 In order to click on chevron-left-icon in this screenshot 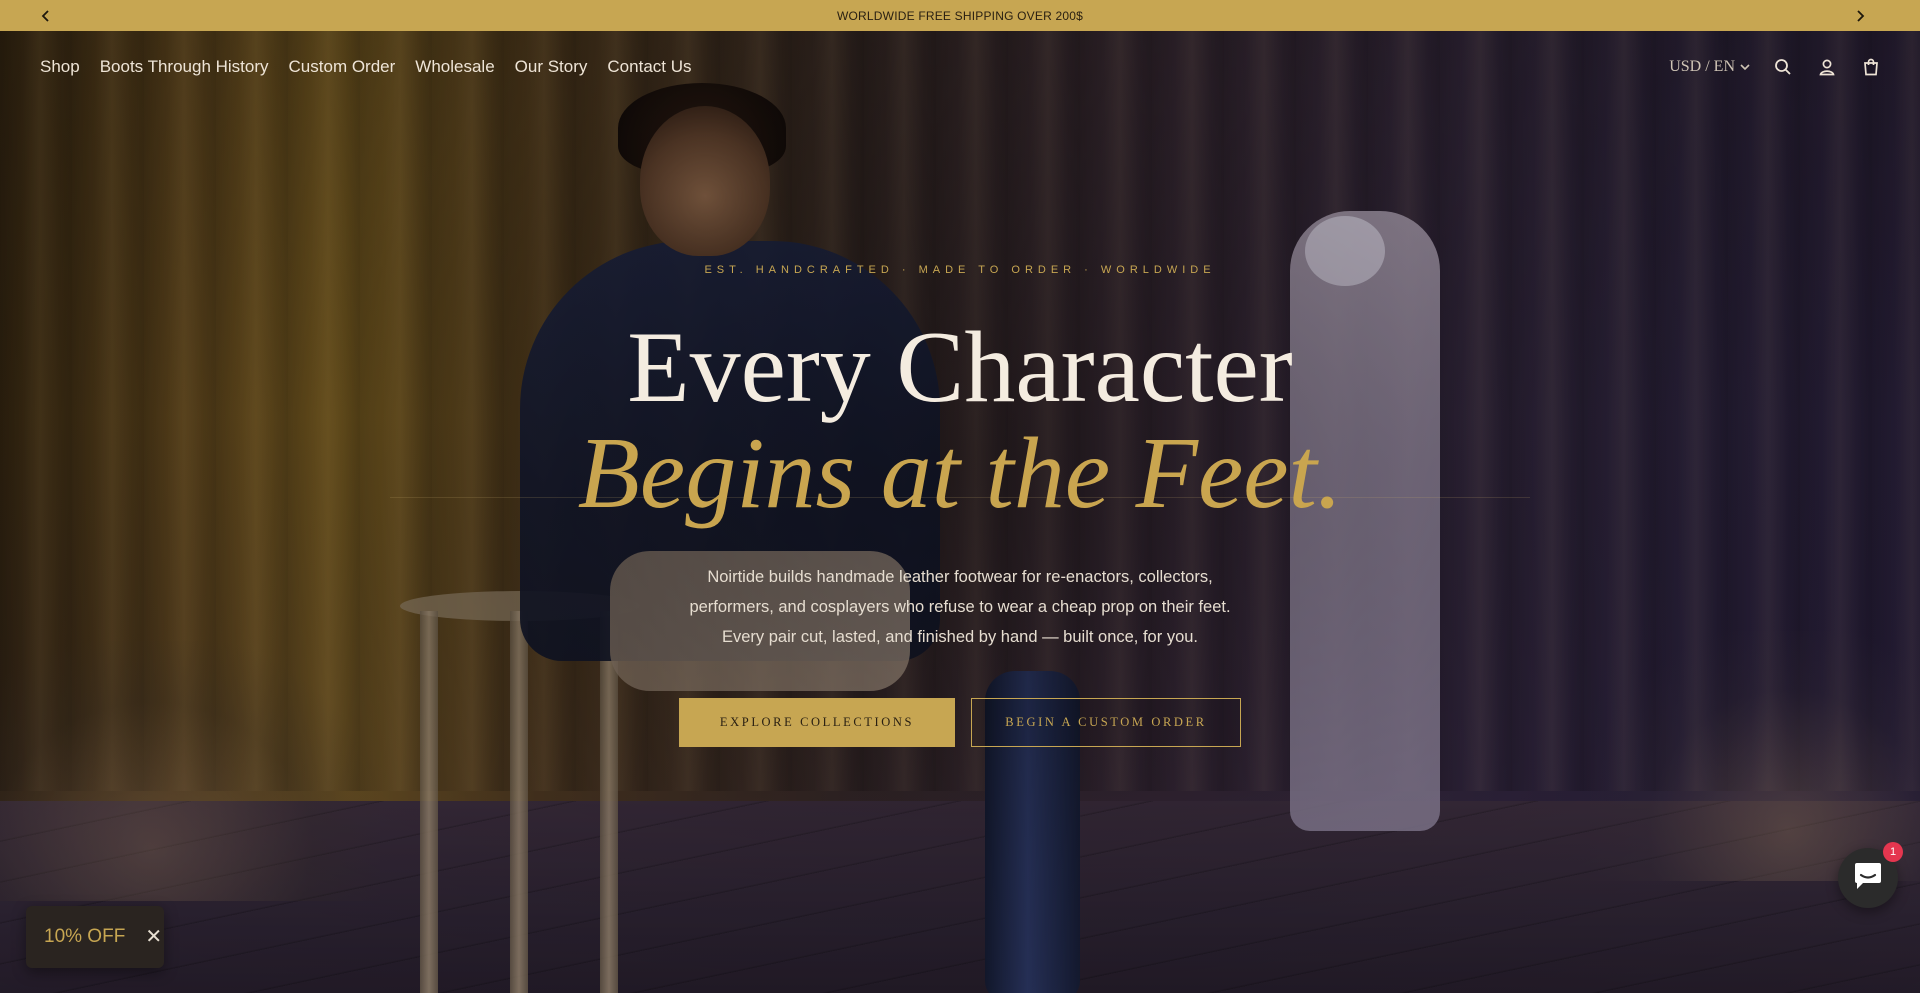, I will do `click(45, 15)`.